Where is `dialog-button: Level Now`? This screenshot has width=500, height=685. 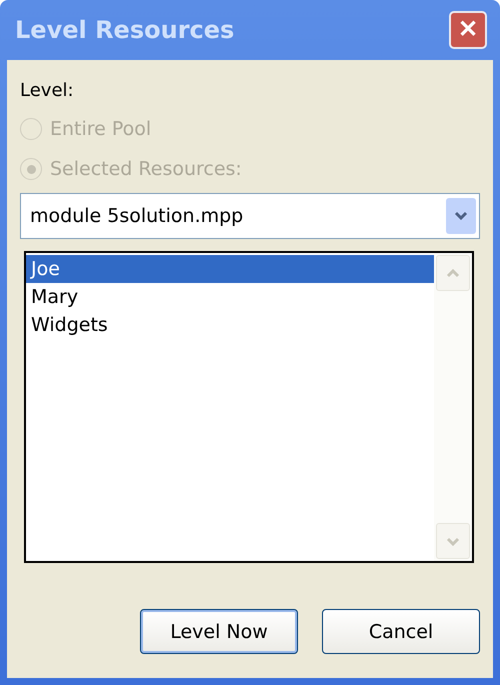 dialog-button: Level Now is located at coordinates (219, 631).